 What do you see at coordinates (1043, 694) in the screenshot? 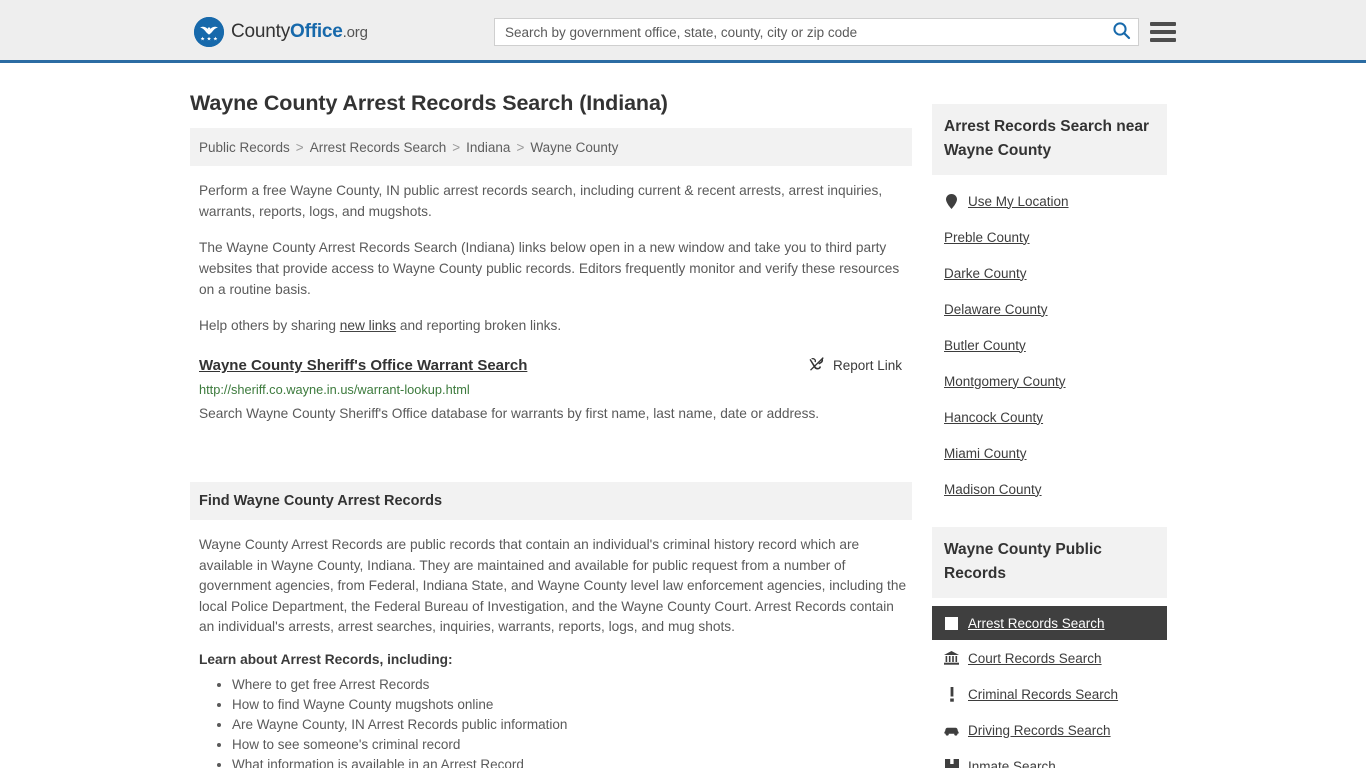
I see `sidebar-item-label: Criminal Records Search` at bounding box center [1043, 694].